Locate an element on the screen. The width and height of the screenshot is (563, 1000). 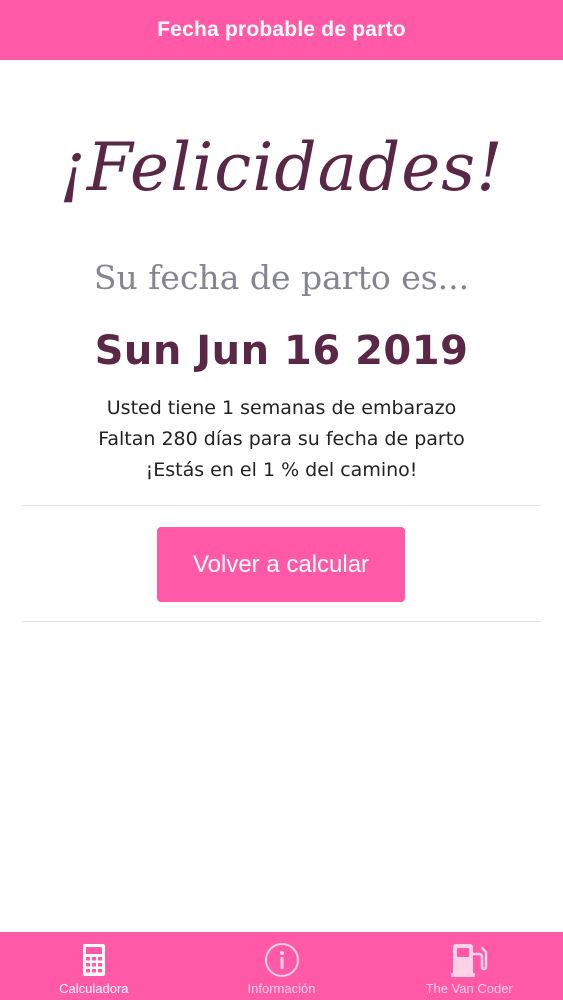
fuel-pump-icon is located at coordinates (469, 960).